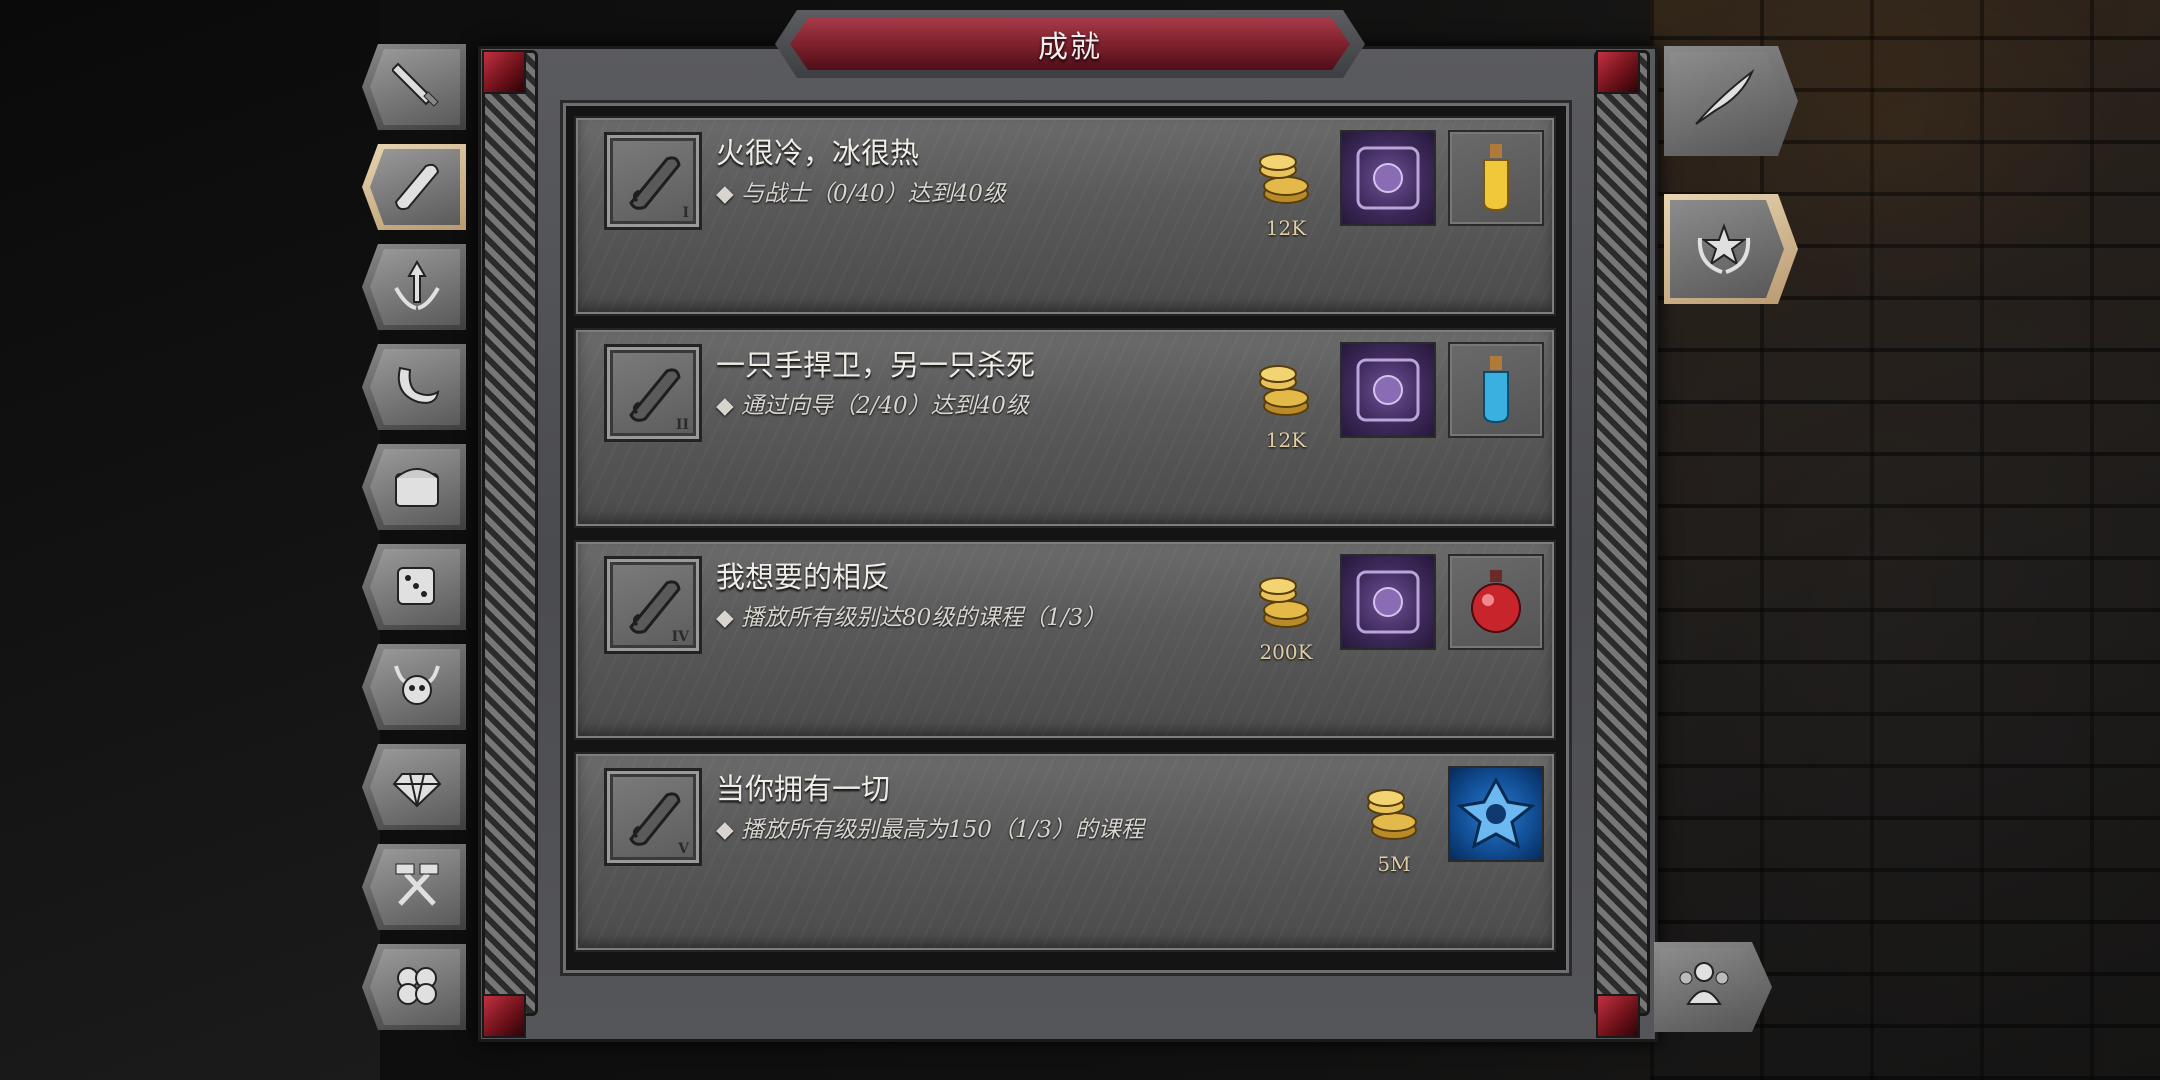 This screenshot has width=2160, height=1080. I want to click on tab-gems, so click(414, 787).